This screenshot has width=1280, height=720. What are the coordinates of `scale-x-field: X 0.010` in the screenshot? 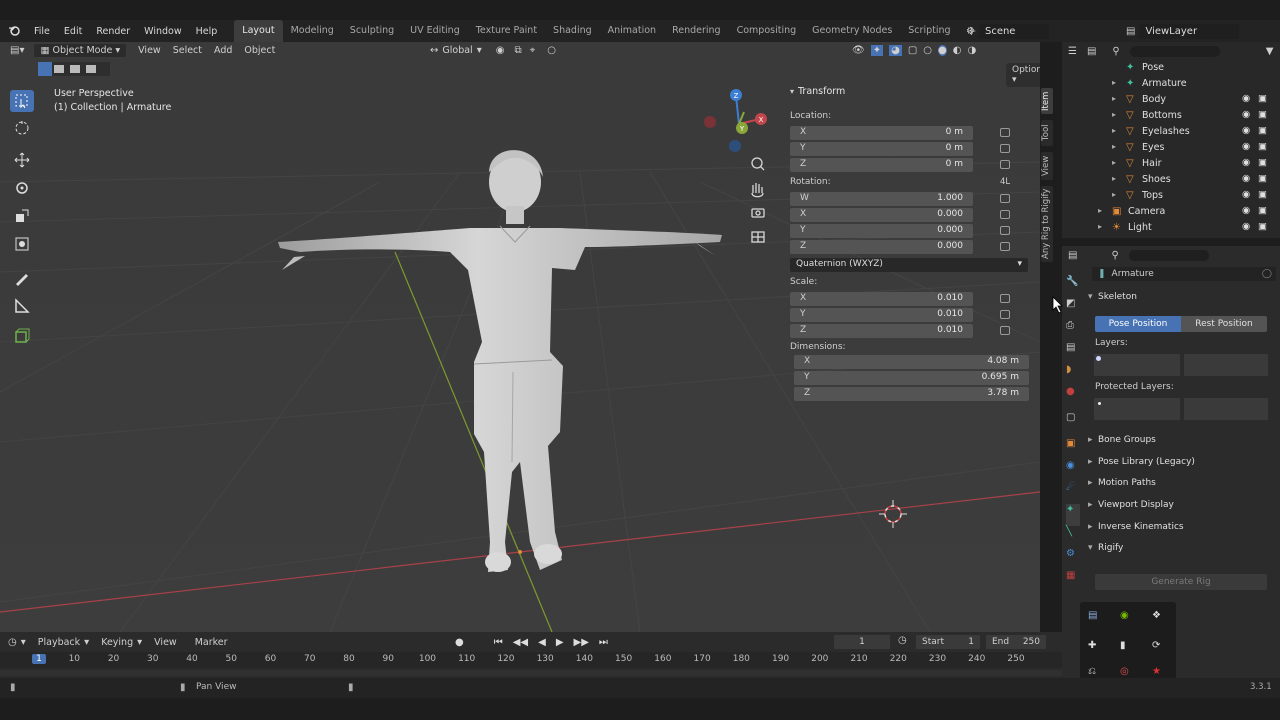 It's located at (881, 299).